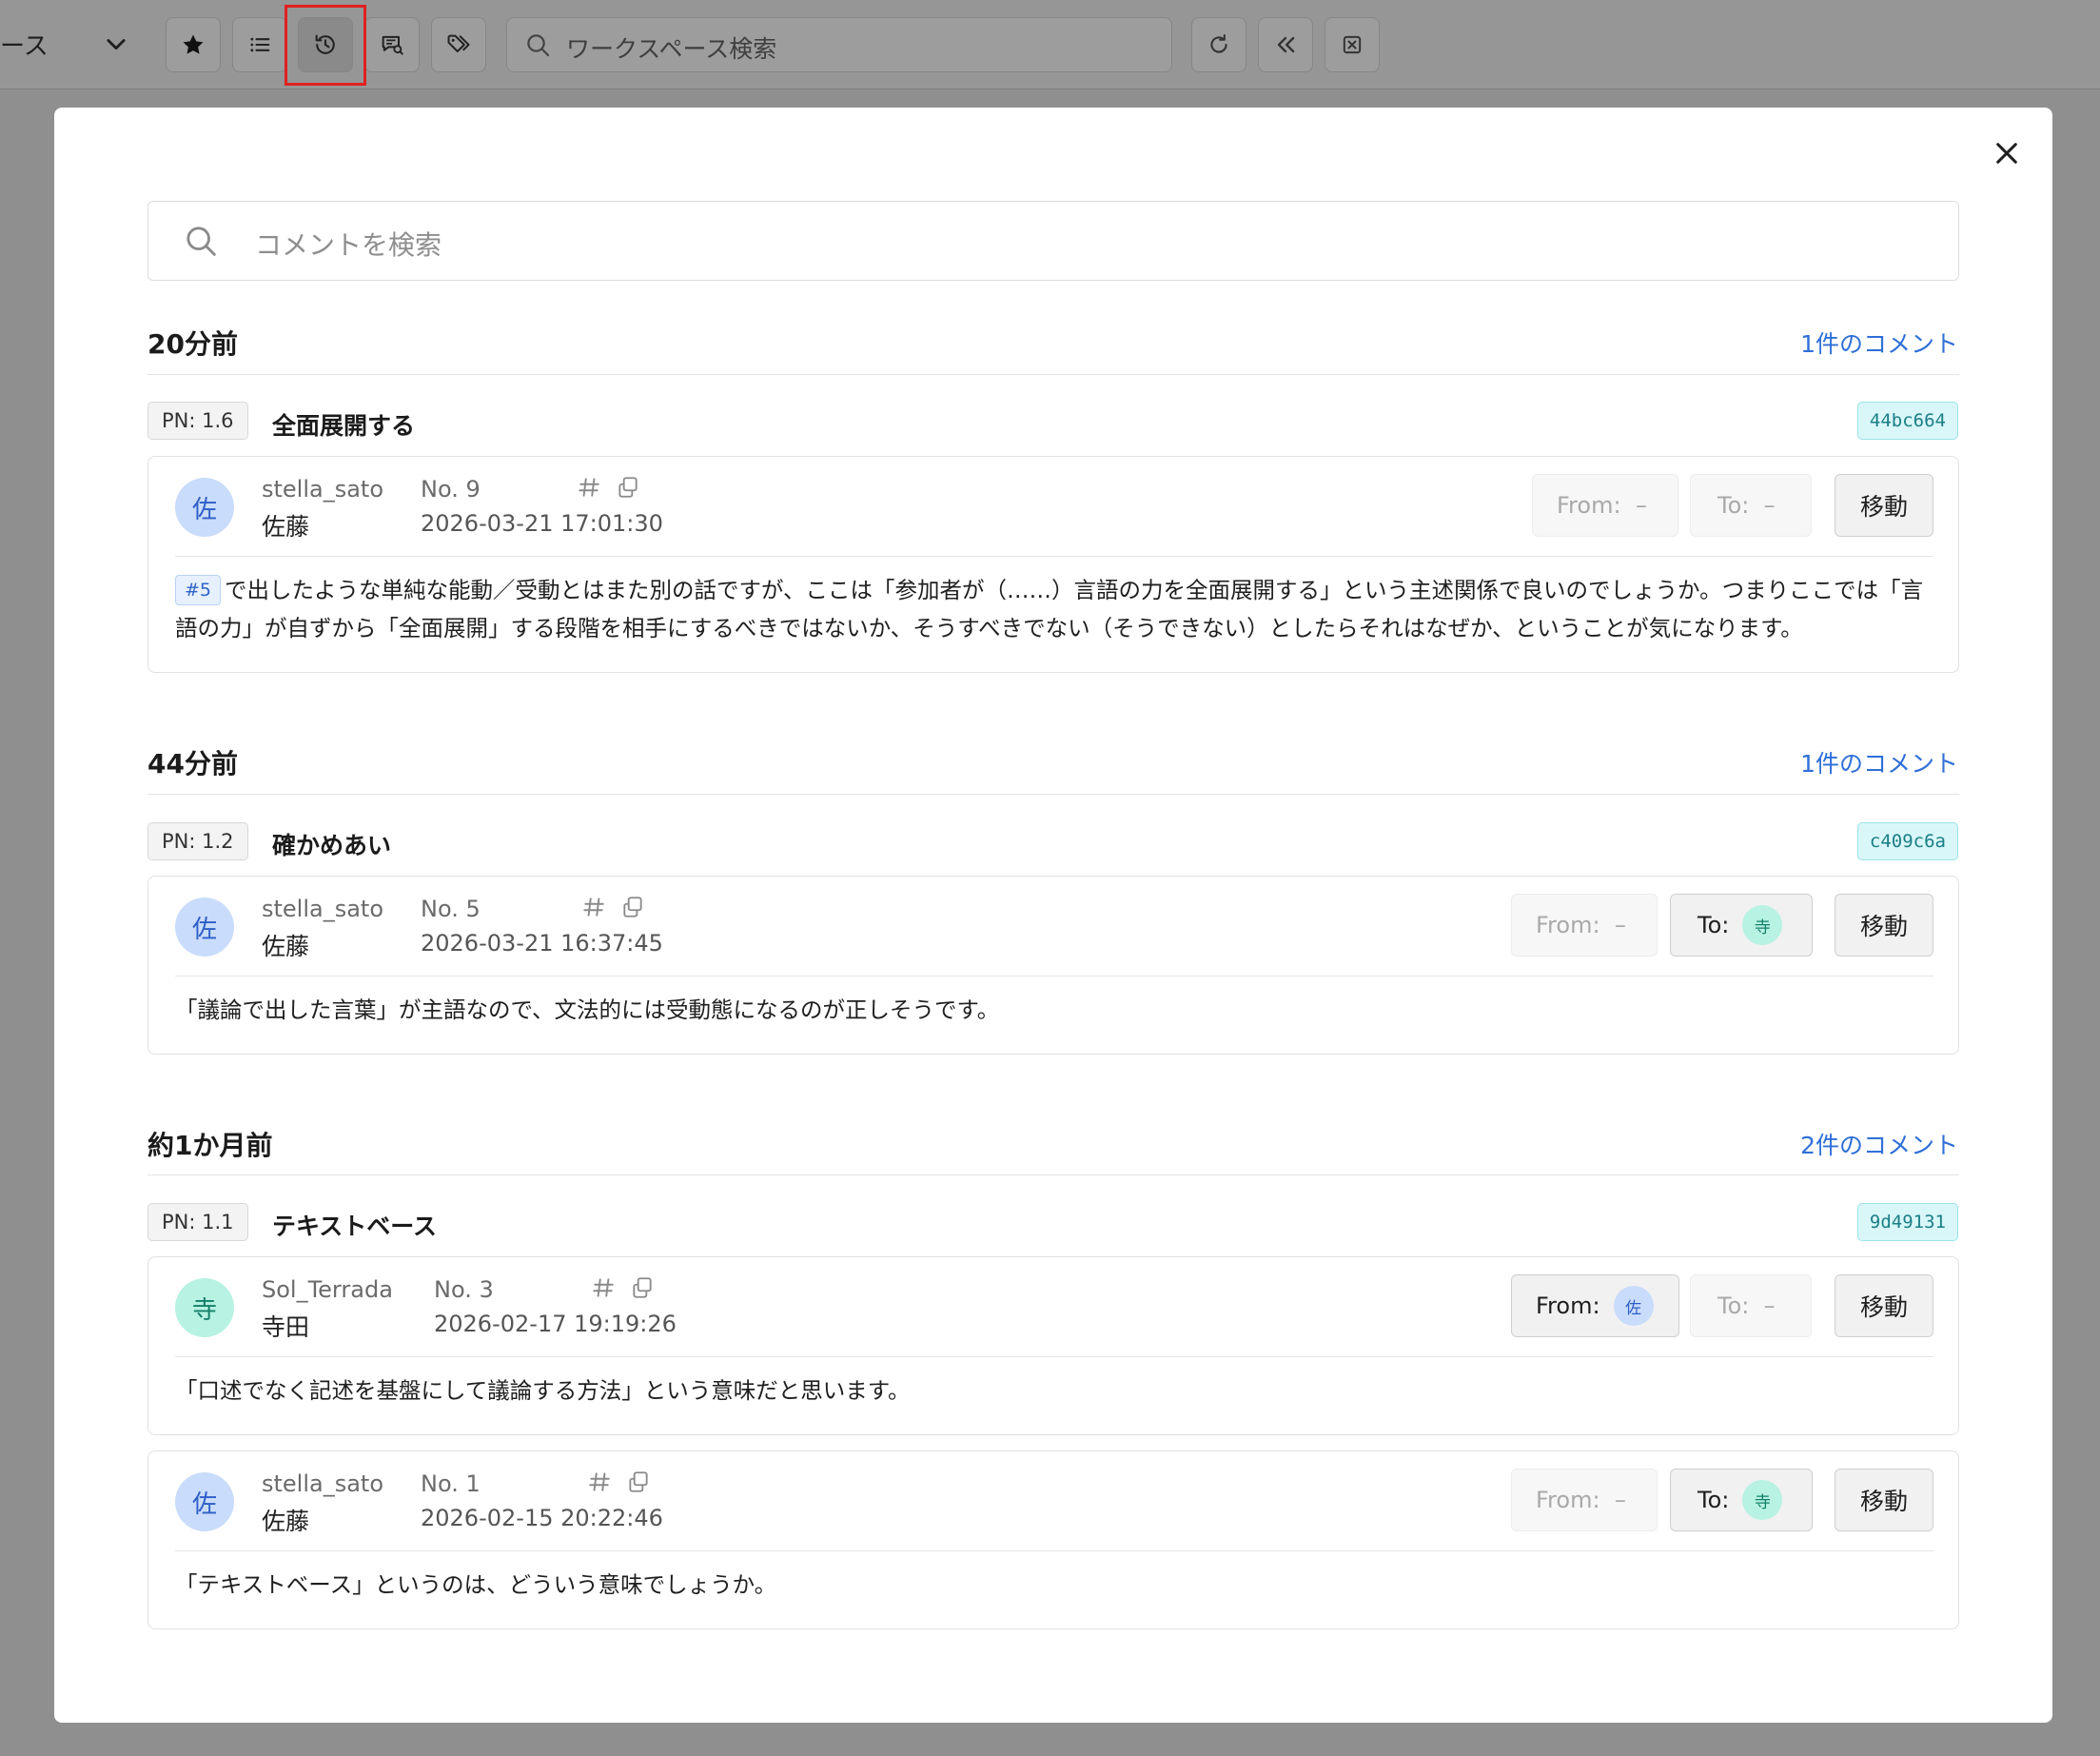 The height and width of the screenshot is (1756, 2100). Describe the element at coordinates (192, 344) in the screenshot. I see `group-time: 20分前` at that location.